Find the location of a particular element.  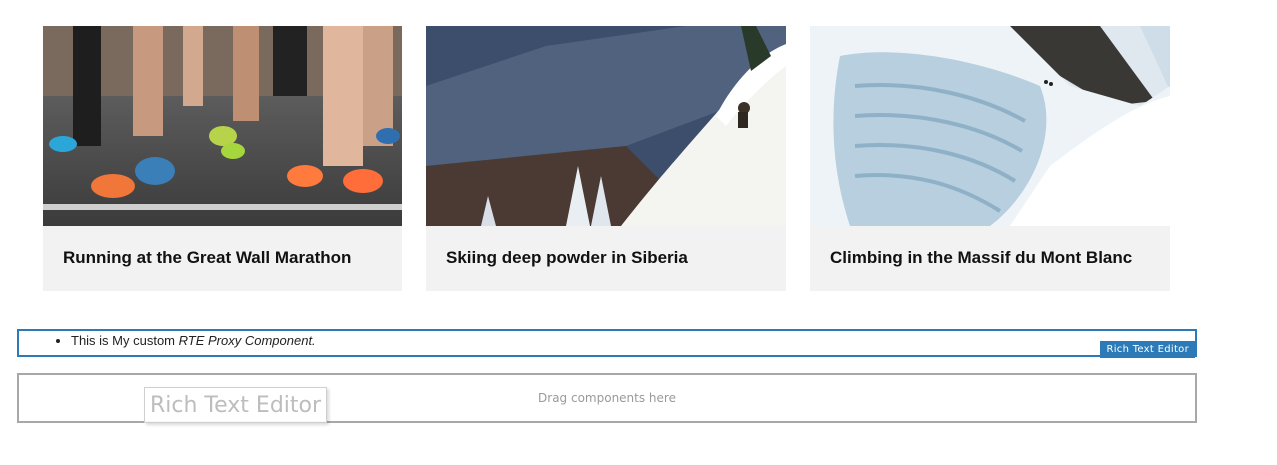

rte-italic-text: RTE Proxy Component. is located at coordinates (247, 340).